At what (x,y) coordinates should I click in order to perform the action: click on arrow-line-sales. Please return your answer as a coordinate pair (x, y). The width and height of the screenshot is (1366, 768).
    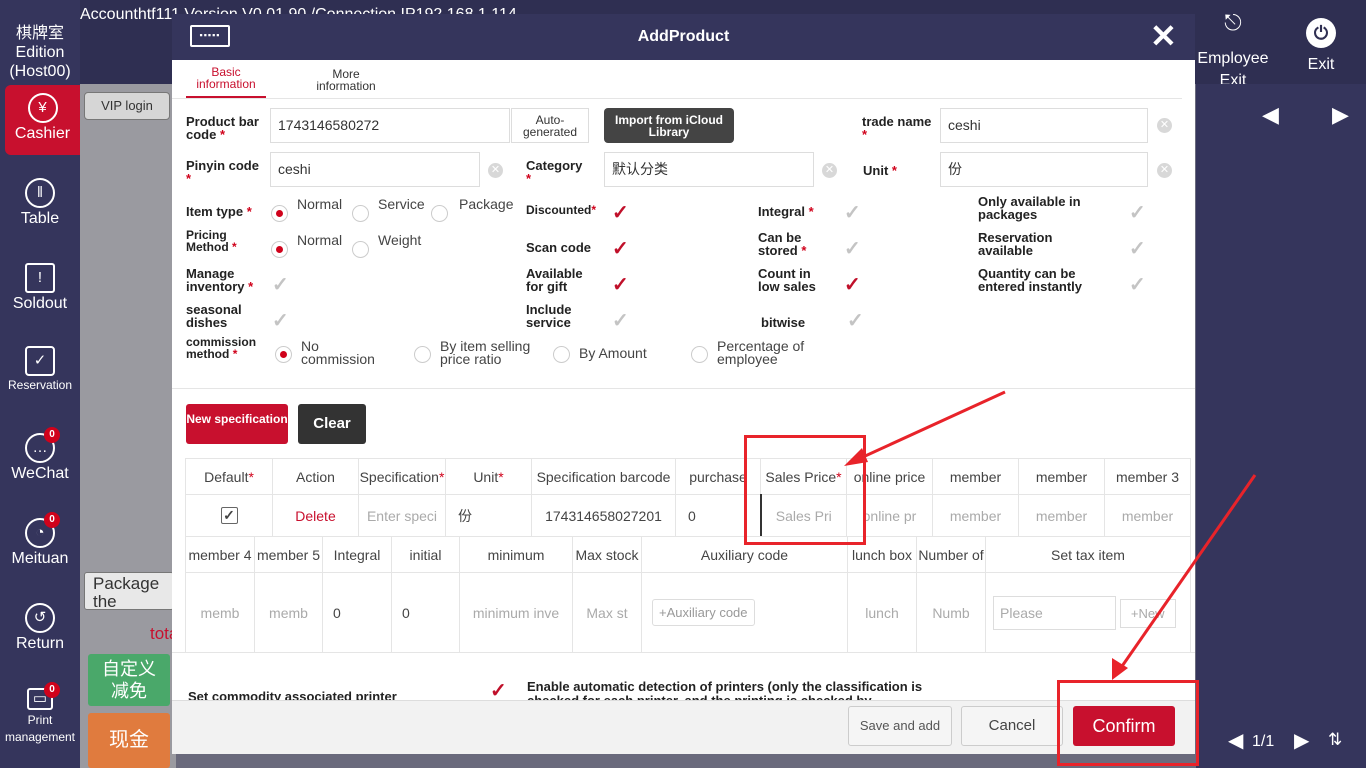
    Looking at the image, I should click on (928, 427).